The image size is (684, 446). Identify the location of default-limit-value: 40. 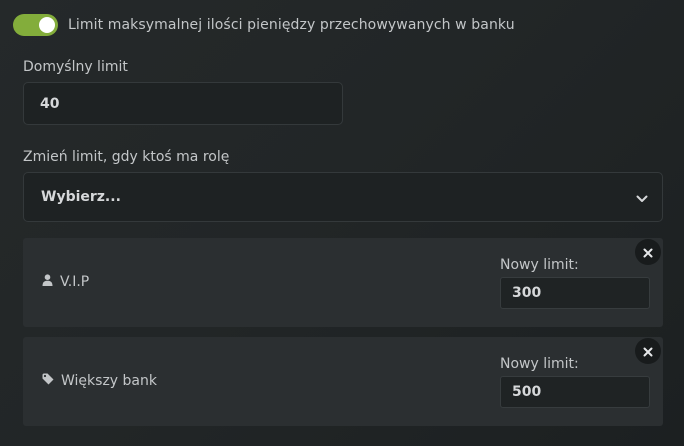
(50, 103).